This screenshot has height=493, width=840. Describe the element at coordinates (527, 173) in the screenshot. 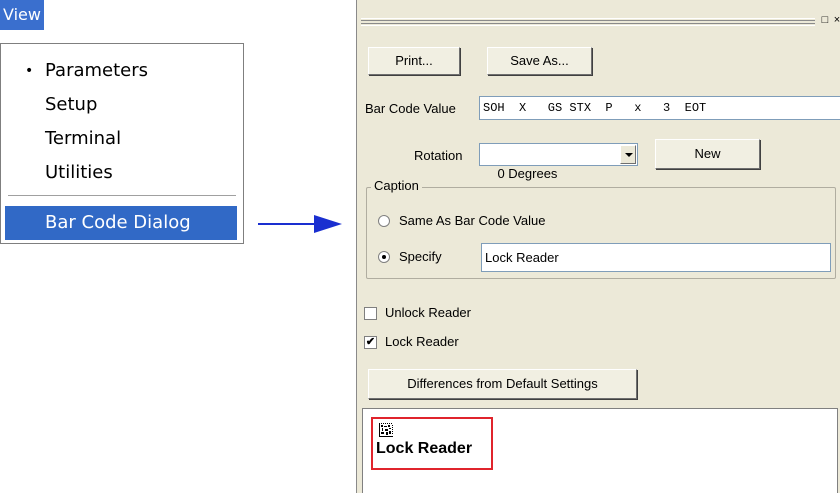

I see `rotation-value: 0 Degrees` at that location.